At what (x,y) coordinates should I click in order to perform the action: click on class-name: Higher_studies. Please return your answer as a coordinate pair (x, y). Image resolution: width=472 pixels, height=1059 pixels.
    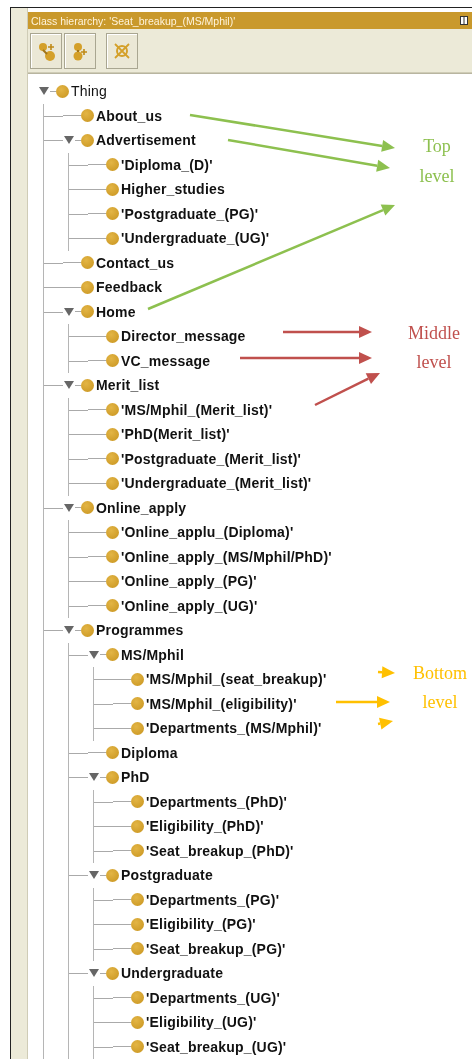
    Looking at the image, I should click on (173, 189).